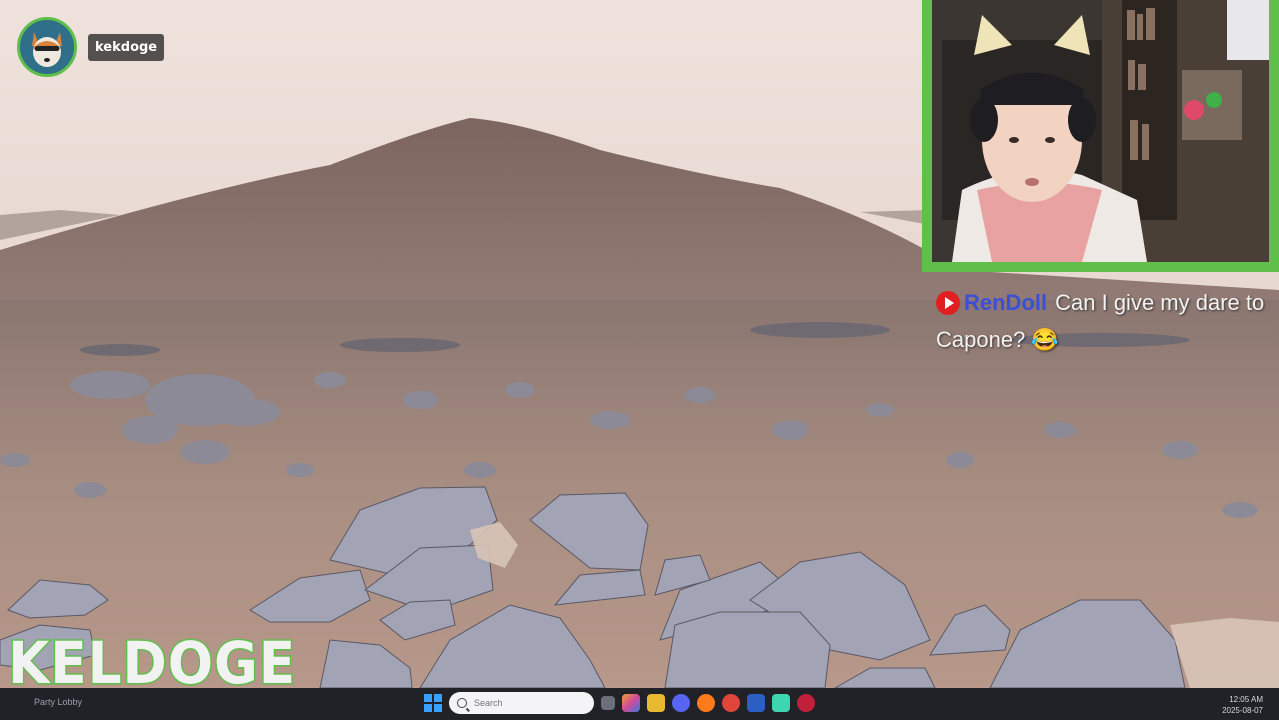  What do you see at coordinates (706, 703) in the screenshot?
I see `firefox-icon` at bounding box center [706, 703].